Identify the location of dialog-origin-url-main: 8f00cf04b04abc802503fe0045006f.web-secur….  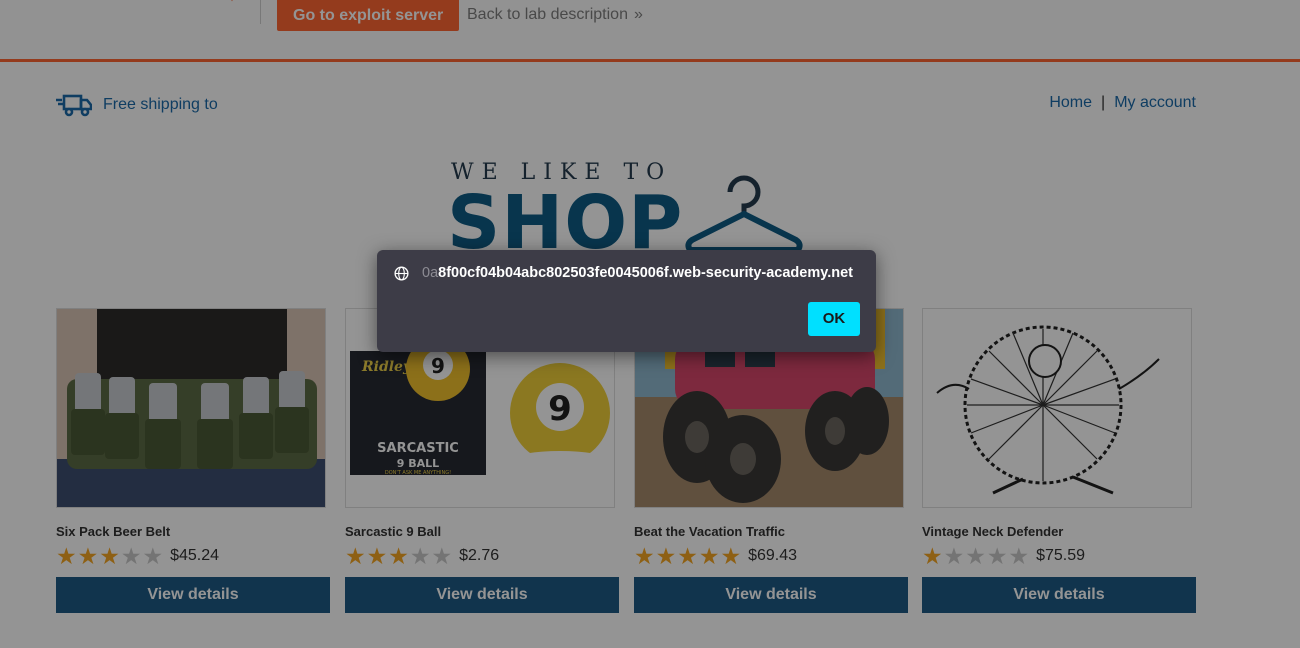
(645, 273).